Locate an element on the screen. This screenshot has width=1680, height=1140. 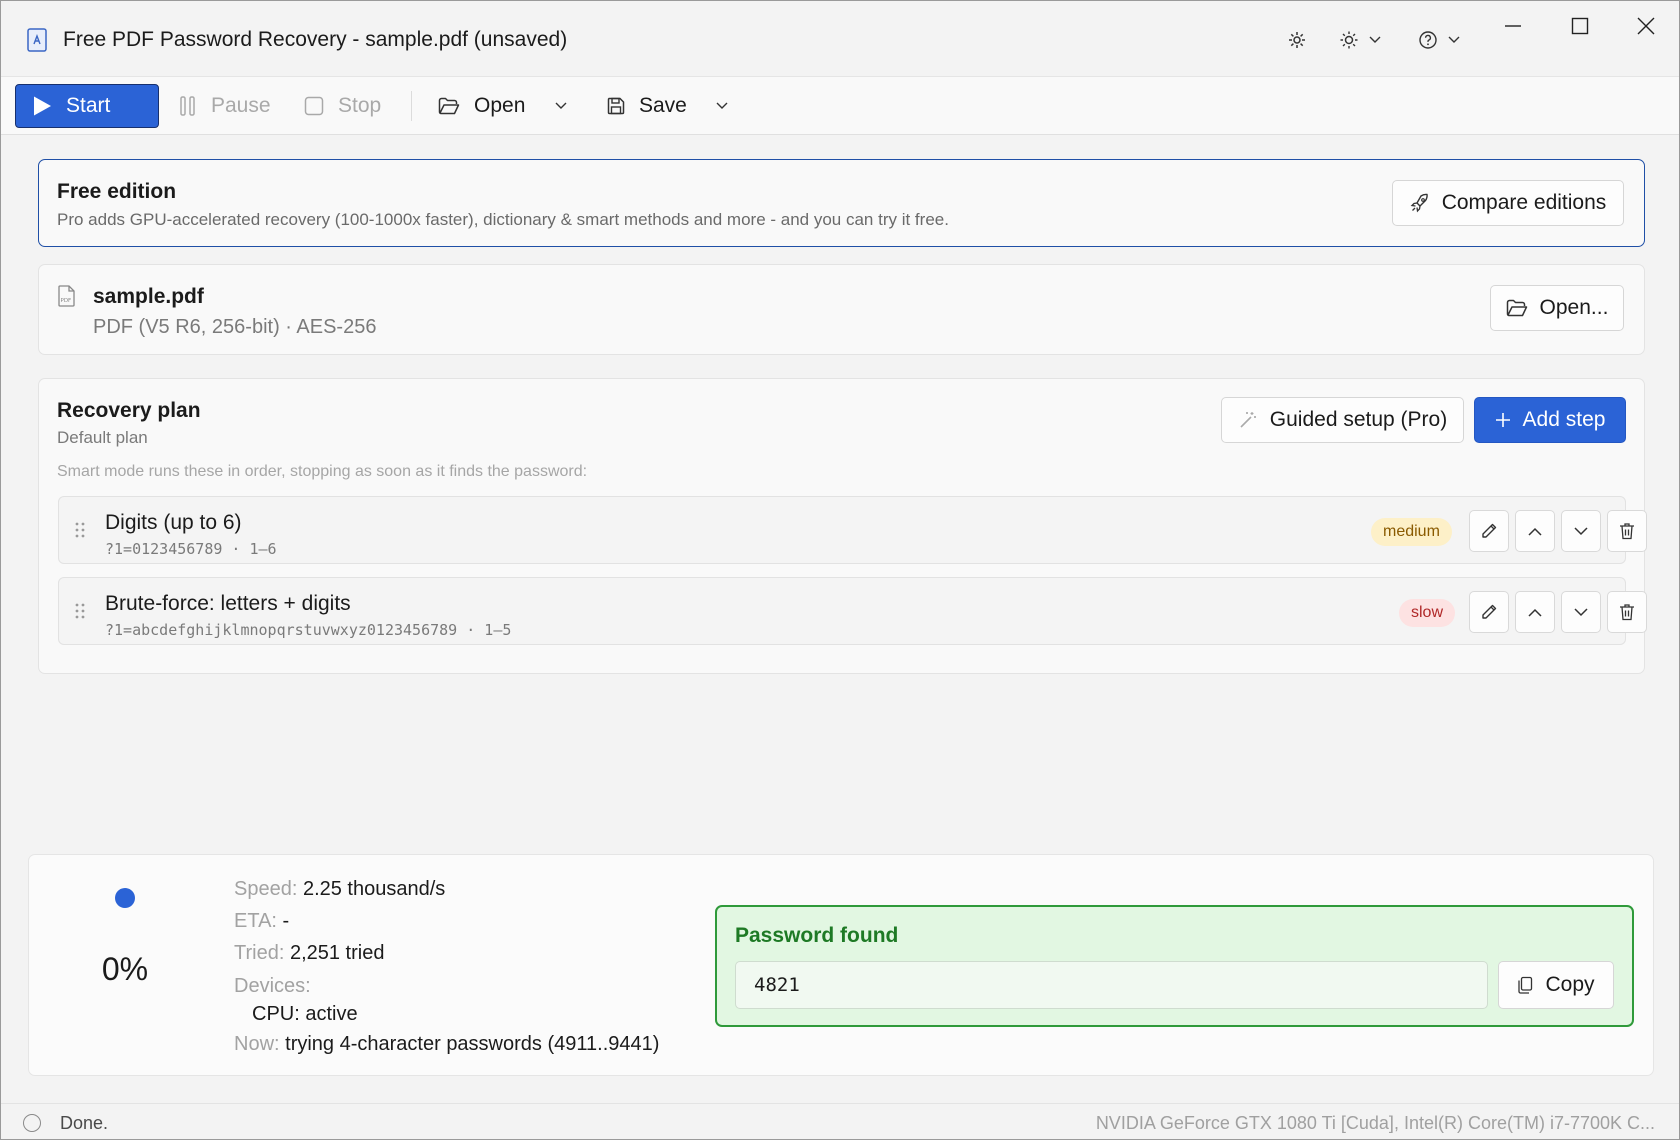
add-step-label: Add step is located at coordinates (1564, 419).